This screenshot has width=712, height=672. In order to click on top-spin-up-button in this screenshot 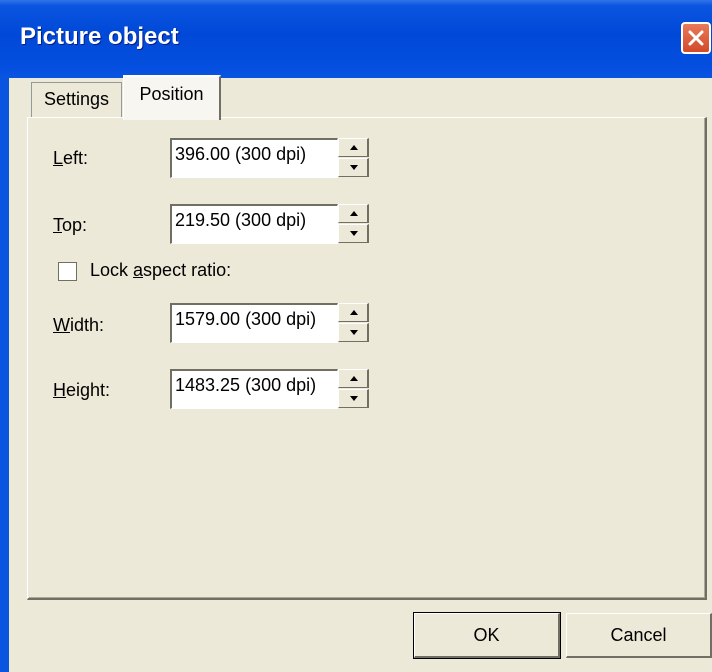, I will do `click(353, 213)`.